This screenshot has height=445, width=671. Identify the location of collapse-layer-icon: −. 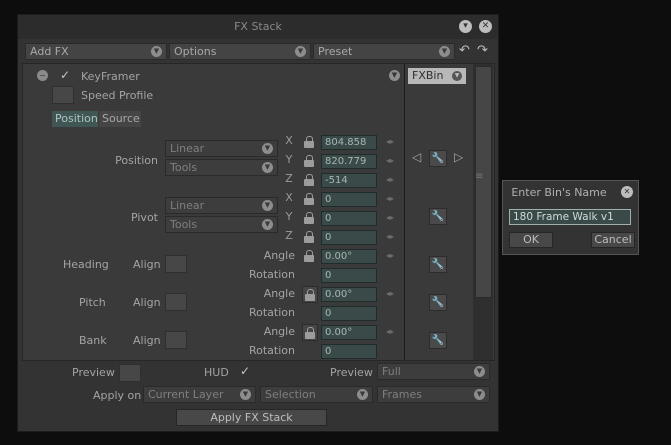
(42, 75).